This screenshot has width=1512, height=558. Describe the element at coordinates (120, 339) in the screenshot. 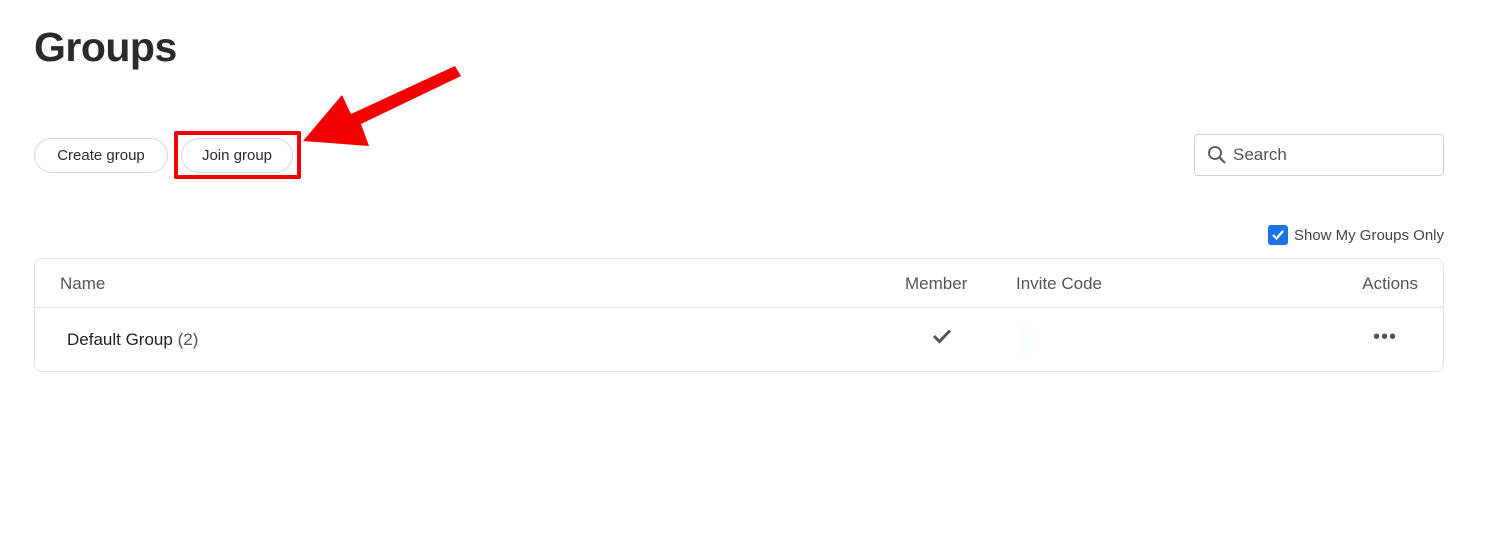

I see `group-name: Default Group` at that location.